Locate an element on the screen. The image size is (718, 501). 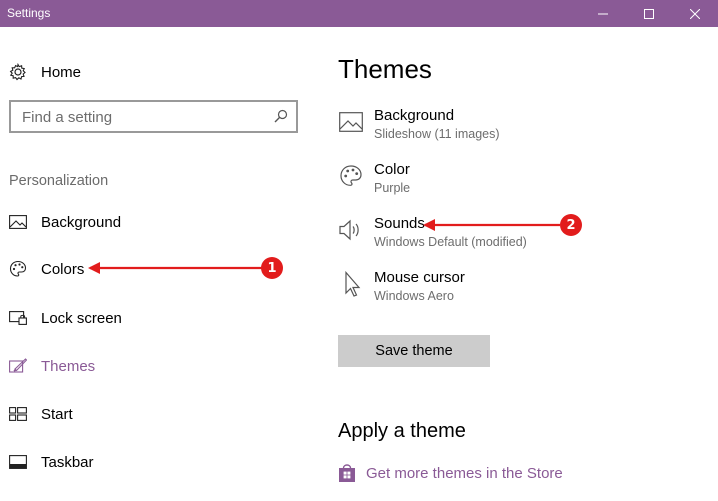
theme-item-name: Color is located at coordinates (392, 169).